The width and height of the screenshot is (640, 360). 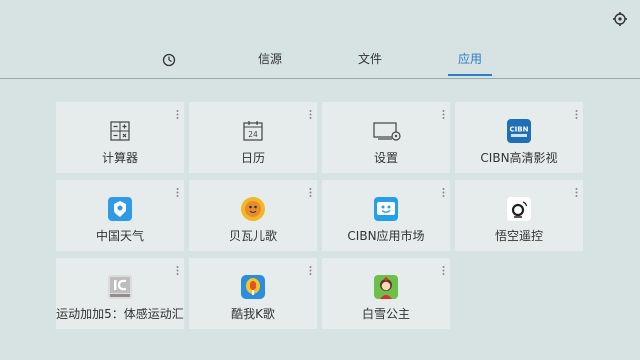 I want to click on app-tile-beva-songs: 贝瓦儿歌, so click(x=253, y=215).